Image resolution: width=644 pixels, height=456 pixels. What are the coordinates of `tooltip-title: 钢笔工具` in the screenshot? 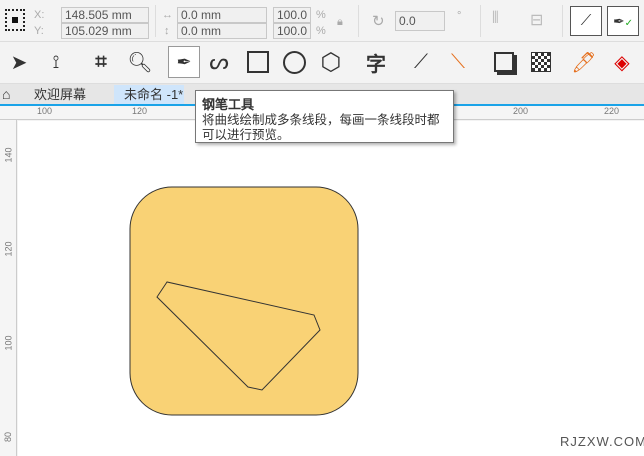 It's located at (228, 104).